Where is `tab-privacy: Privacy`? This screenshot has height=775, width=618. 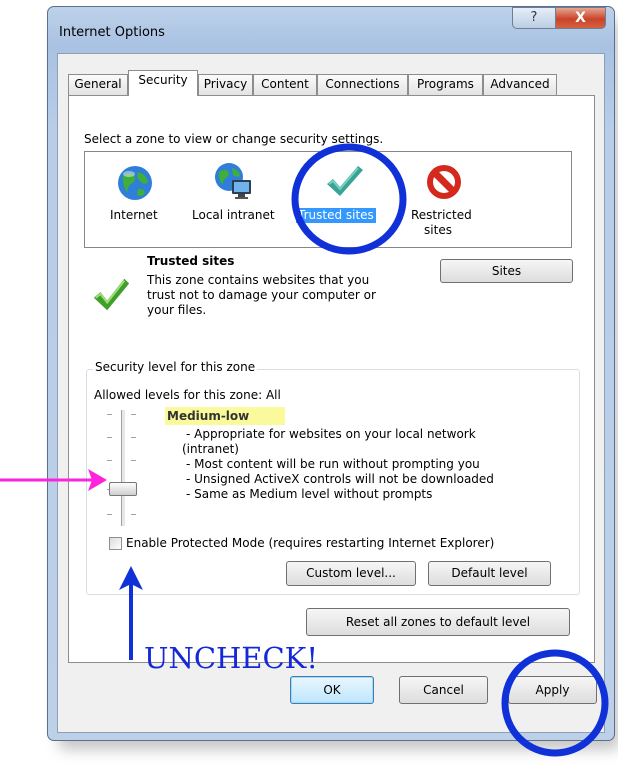
tab-privacy: Privacy is located at coordinates (225, 84).